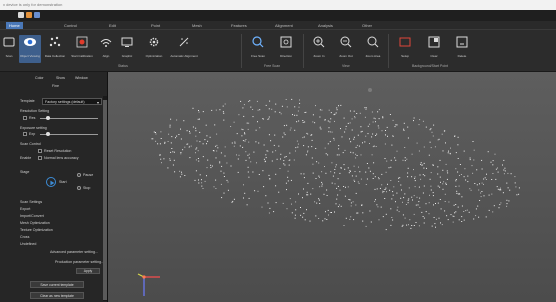 The width and height of the screenshot is (556, 302). I want to click on resolution-slider-handle, so click(48, 118).